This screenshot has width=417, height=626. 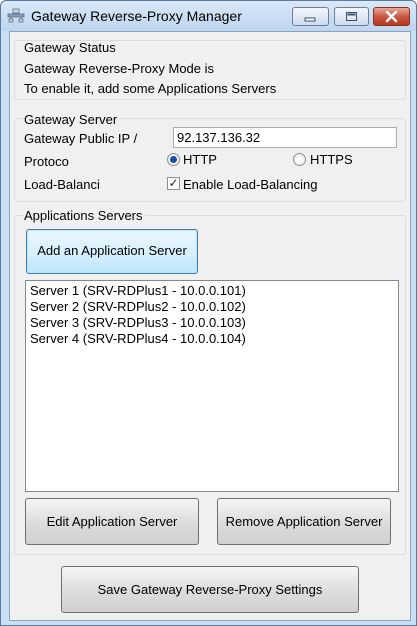 What do you see at coordinates (62, 184) in the screenshot?
I see `load-balancing-label: Load-Balanci` at bounding box center [62, 184].